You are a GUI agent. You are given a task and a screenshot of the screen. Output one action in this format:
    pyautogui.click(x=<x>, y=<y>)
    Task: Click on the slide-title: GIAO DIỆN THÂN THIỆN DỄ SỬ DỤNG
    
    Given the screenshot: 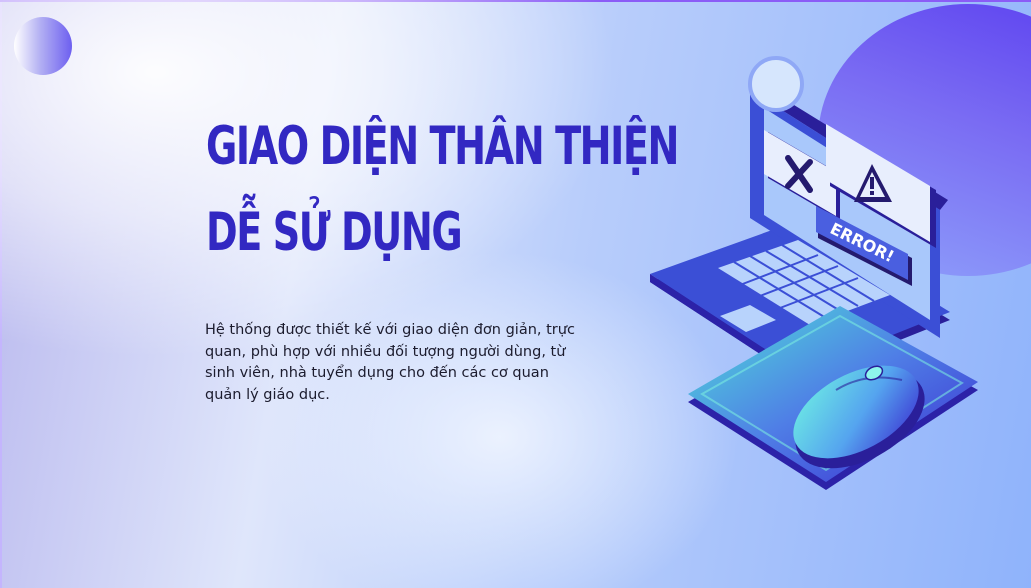 What is the action you would take?
    pyautogui.click(x=442, y=190)
    